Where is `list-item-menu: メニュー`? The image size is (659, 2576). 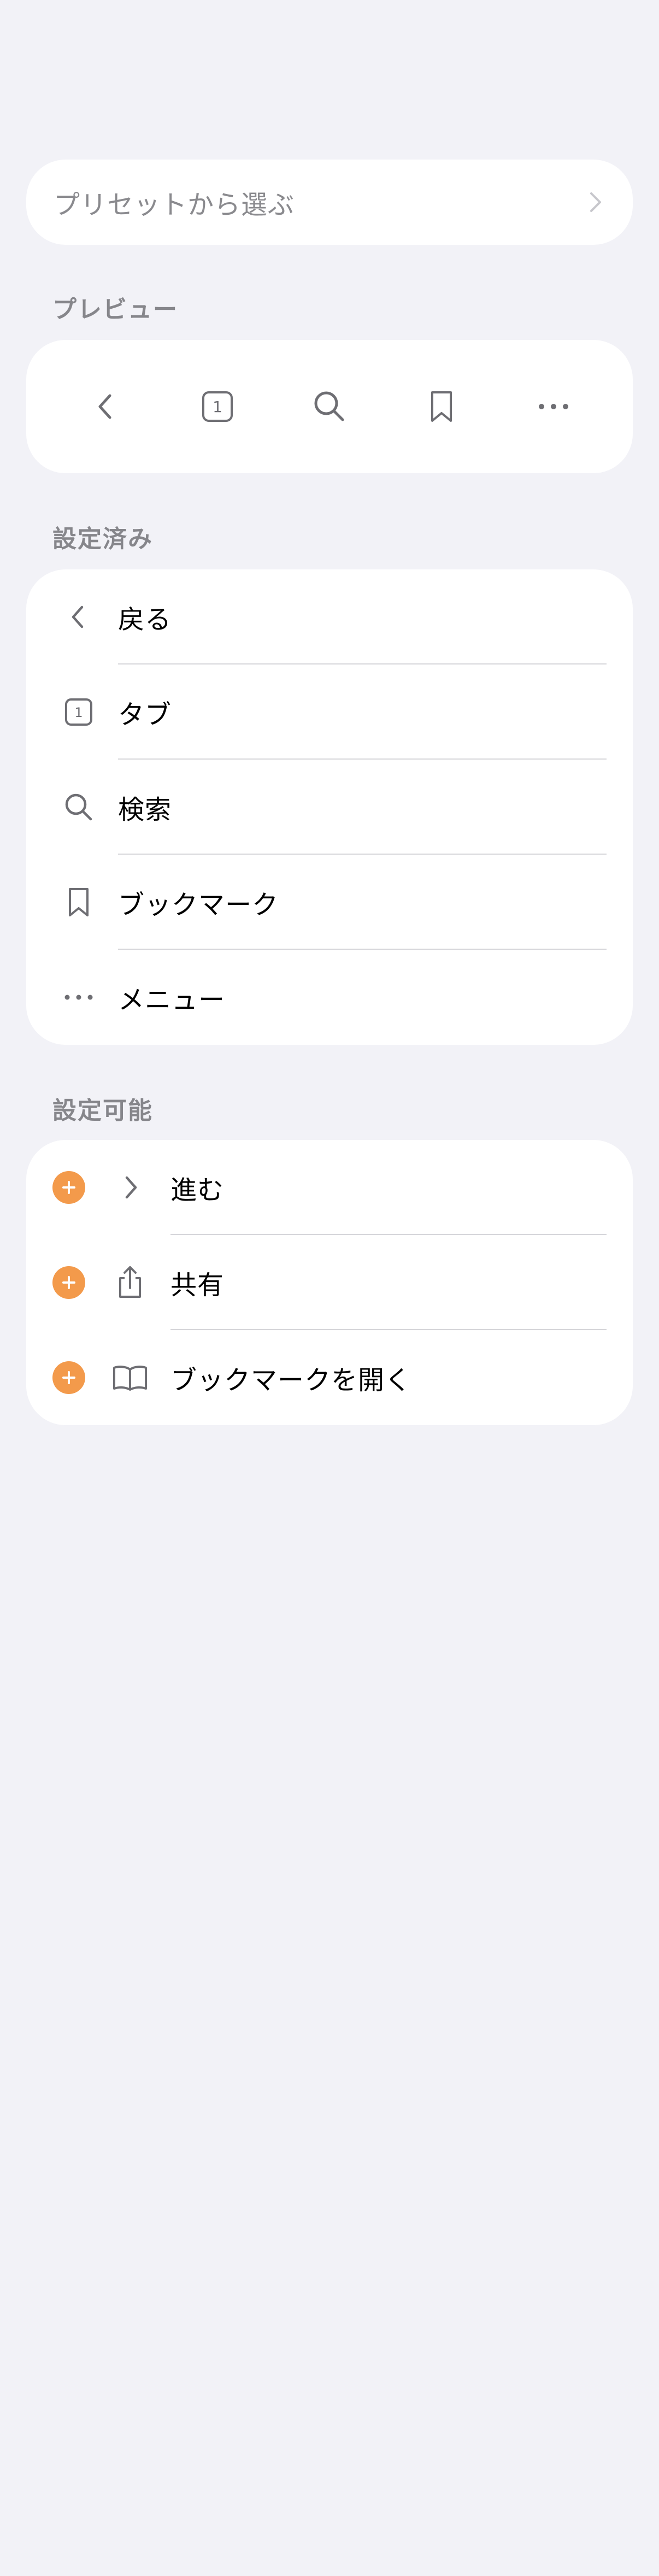
list-item-menu: メニュー is located at coordinates (329, 998).